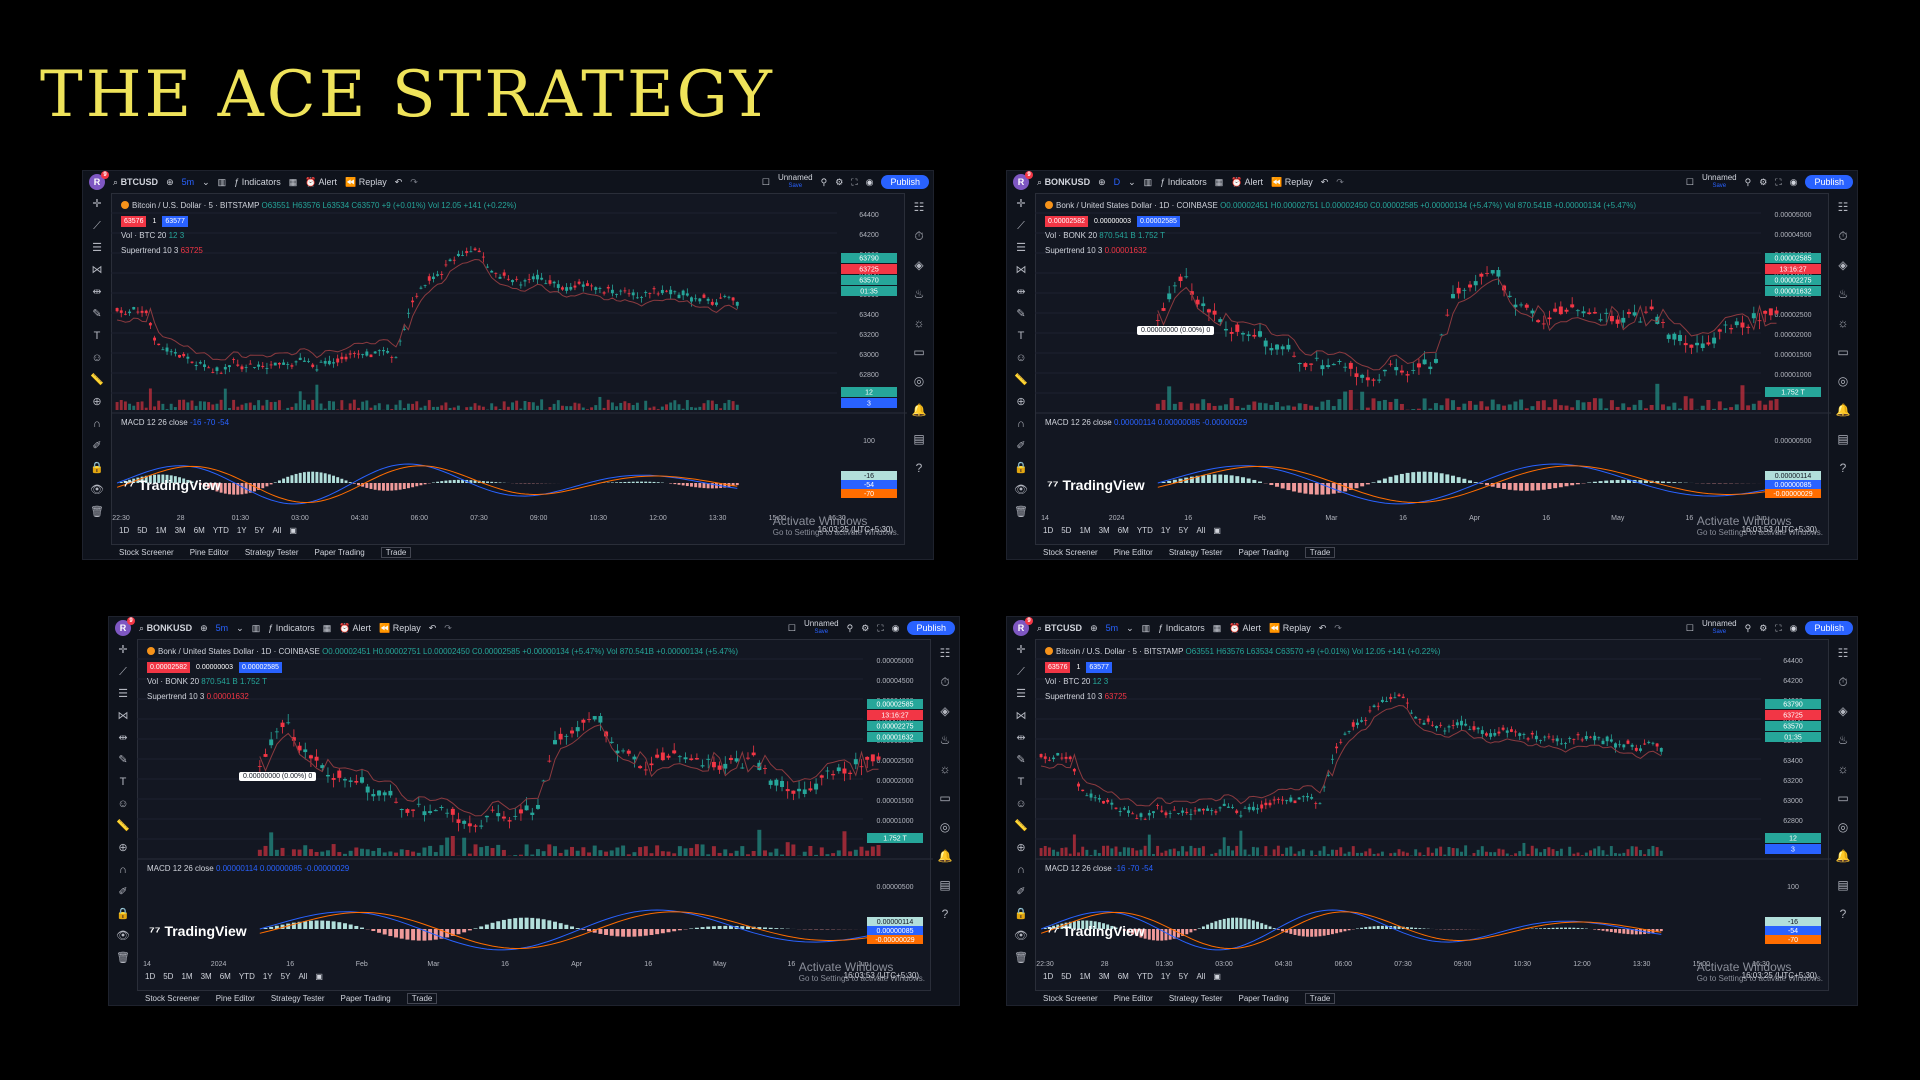  What do you see at coordinates (1020, 314) in the screenshot?
I see `brush-icon: ✎` at bounding box center [1020, 314].